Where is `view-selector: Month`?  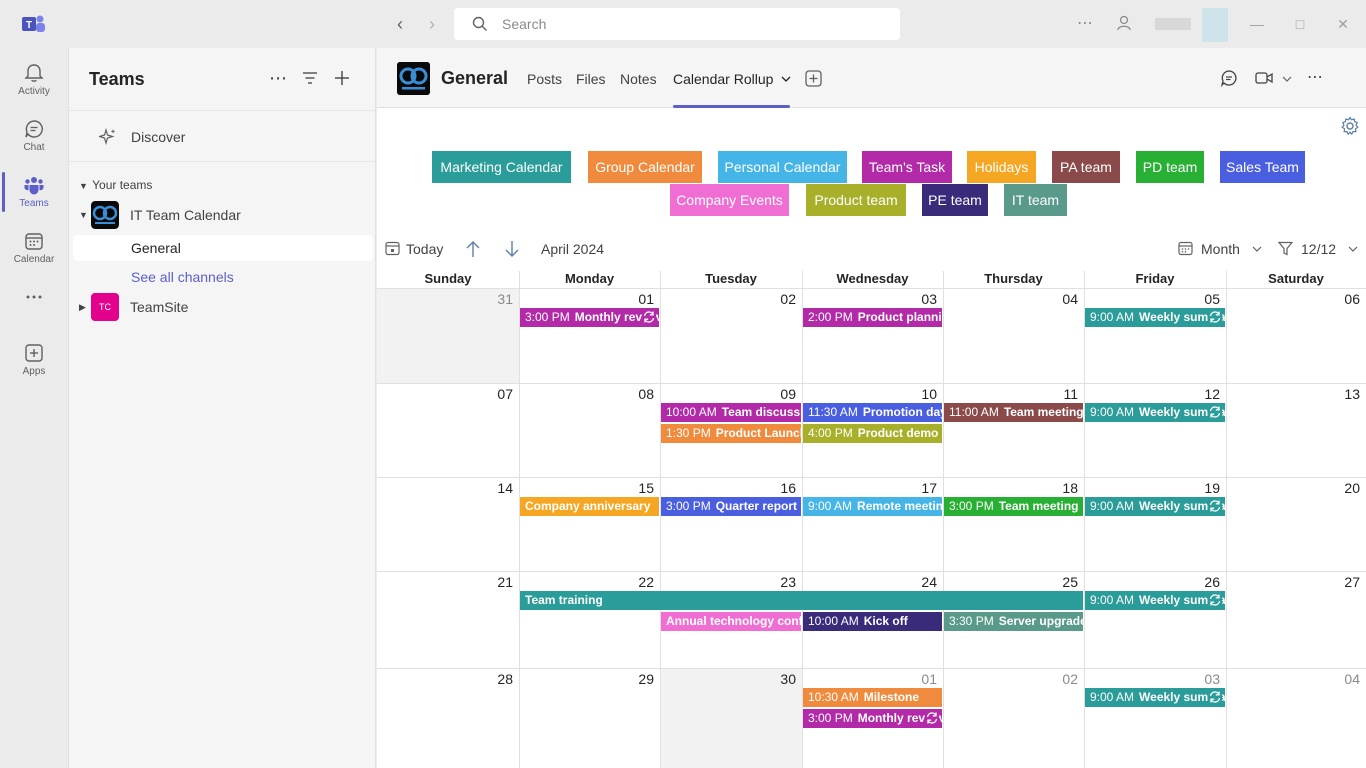
view-selector: Month is located at coordinates (1220, 249).